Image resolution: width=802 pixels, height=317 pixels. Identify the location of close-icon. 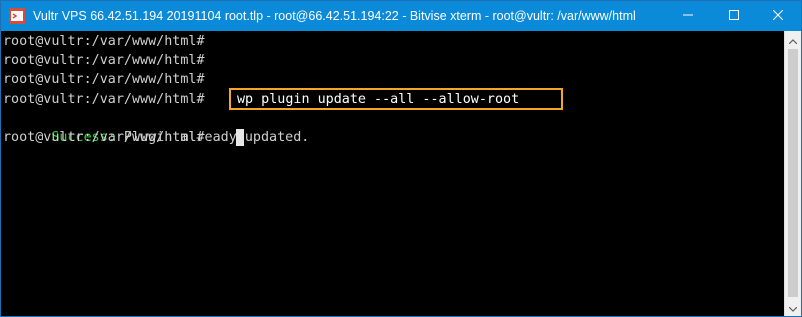
(778, 16).